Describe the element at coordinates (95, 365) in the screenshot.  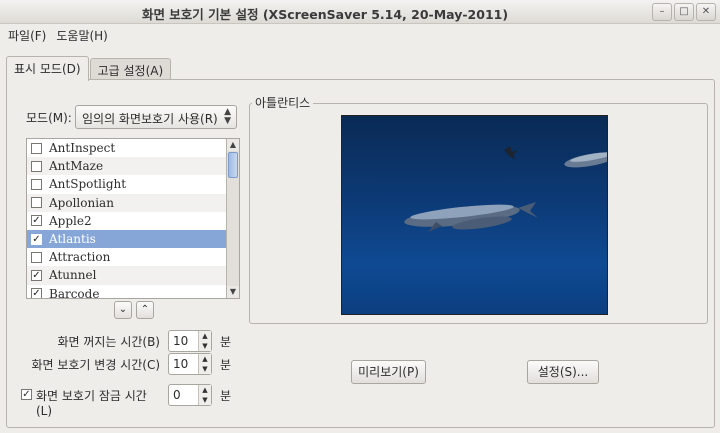
I see `cycle-after-label: 화면 보호기 변경 시간(C)` at that location.